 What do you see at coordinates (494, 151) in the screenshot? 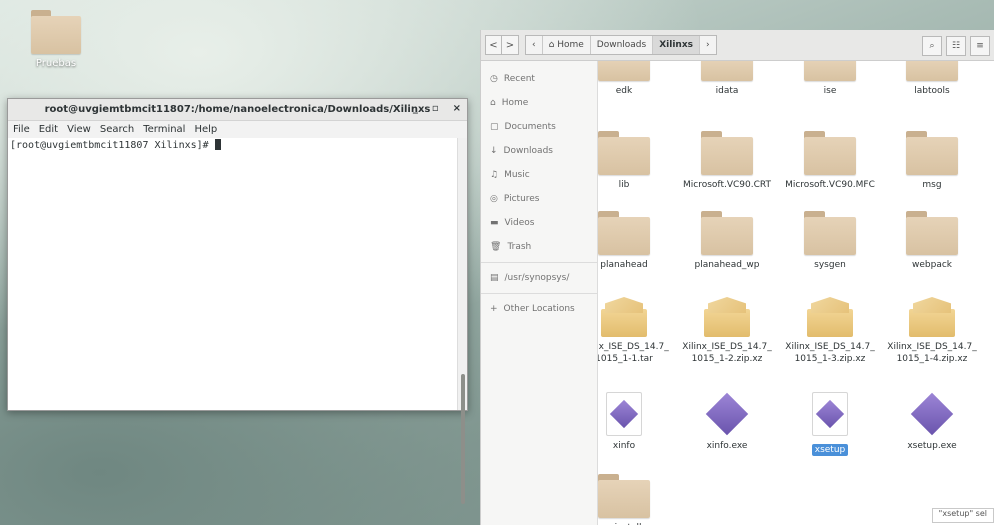
I see `download-icon: ↓` at bounding box center [494, 151].